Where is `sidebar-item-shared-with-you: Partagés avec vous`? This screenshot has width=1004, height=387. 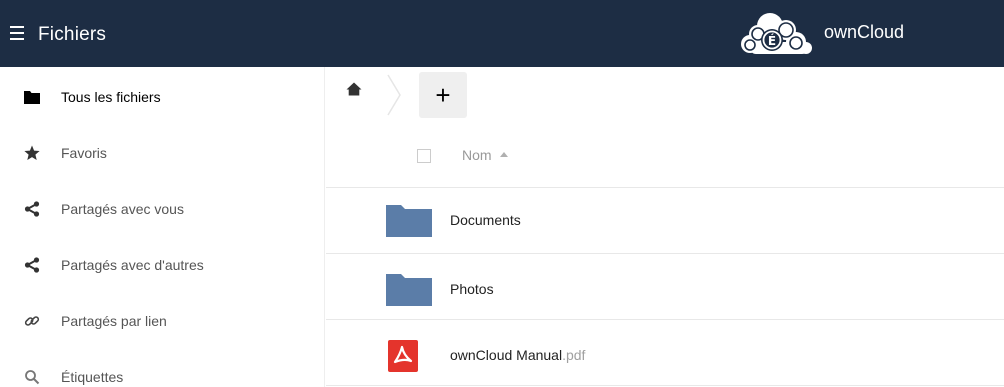 sidebar-item-shared-with-you: Partagés avec vous is located at coordinates (162, 209).